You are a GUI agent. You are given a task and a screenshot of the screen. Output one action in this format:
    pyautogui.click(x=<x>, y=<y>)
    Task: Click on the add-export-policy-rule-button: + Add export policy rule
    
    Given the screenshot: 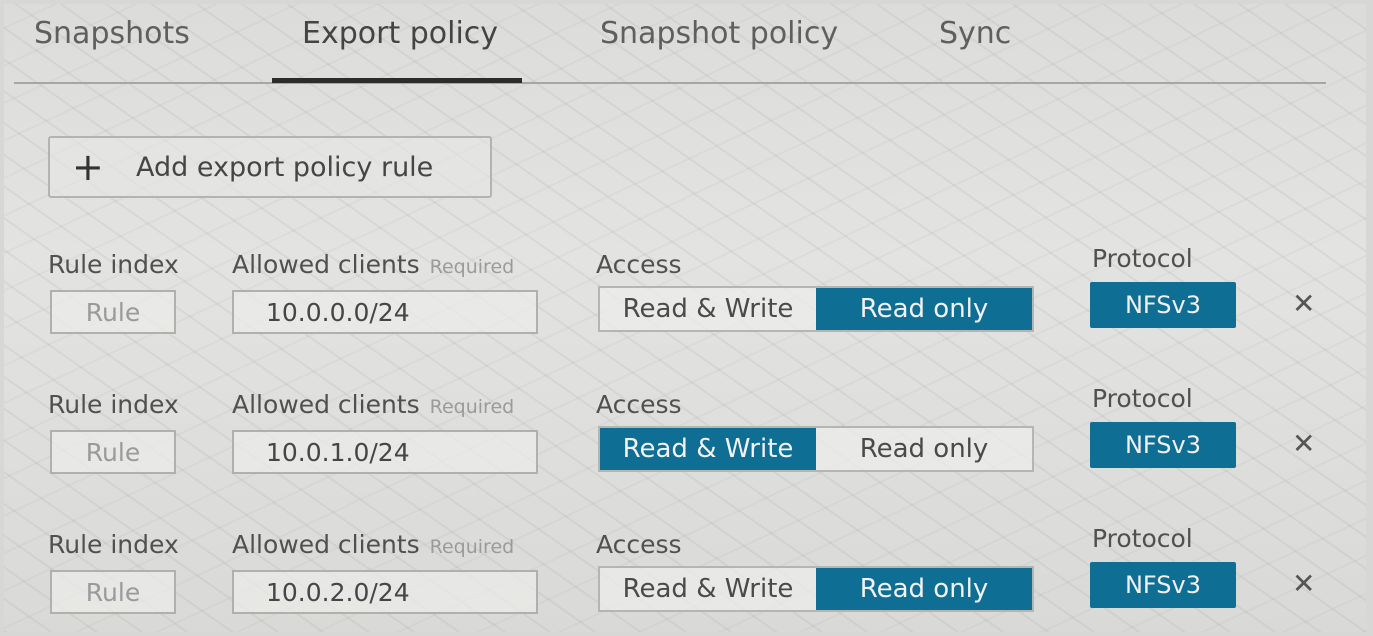 What is the action you would take?
    pyautogui.click(x=270, y=167)
    